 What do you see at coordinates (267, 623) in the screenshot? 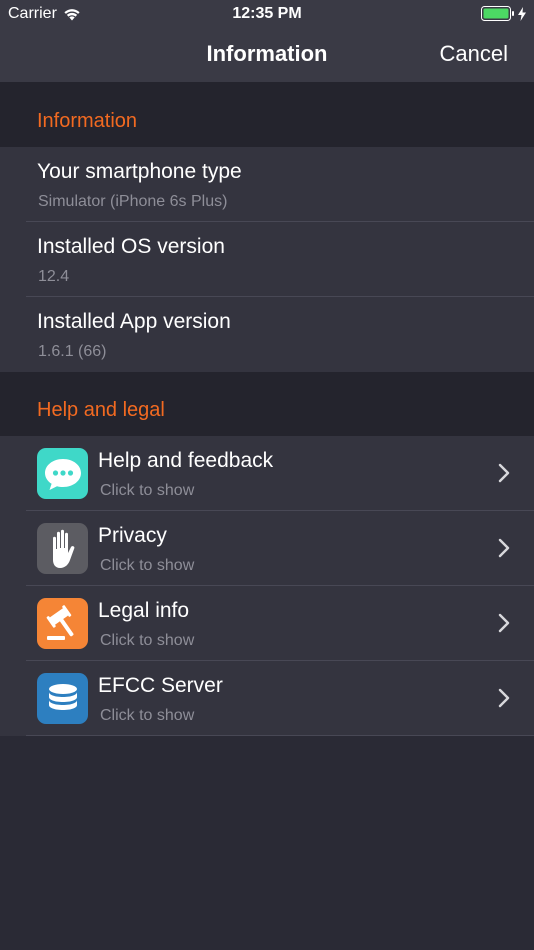
I see `legal-info-row: Legal info Click to show` at bounding box center [267, 623].